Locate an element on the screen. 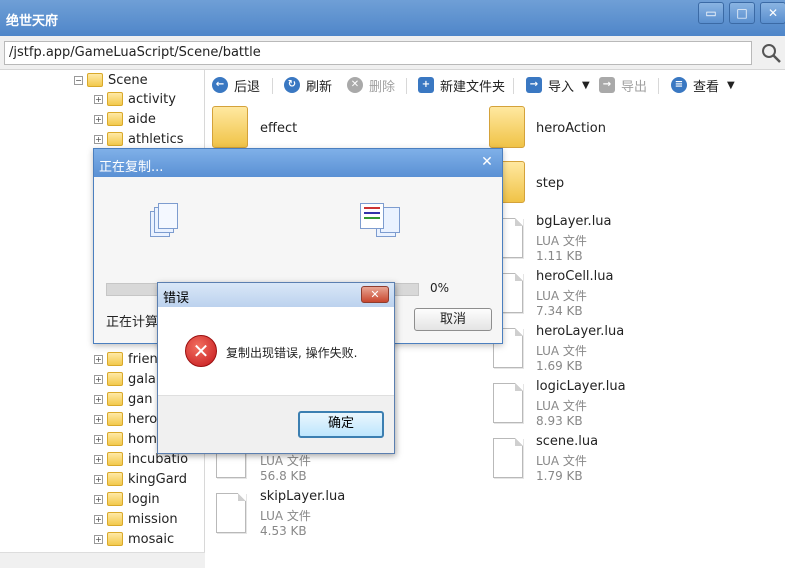 This screenshot has height=568, width=785. window-title: 绝世天府 is located at coordinates (32, 21).